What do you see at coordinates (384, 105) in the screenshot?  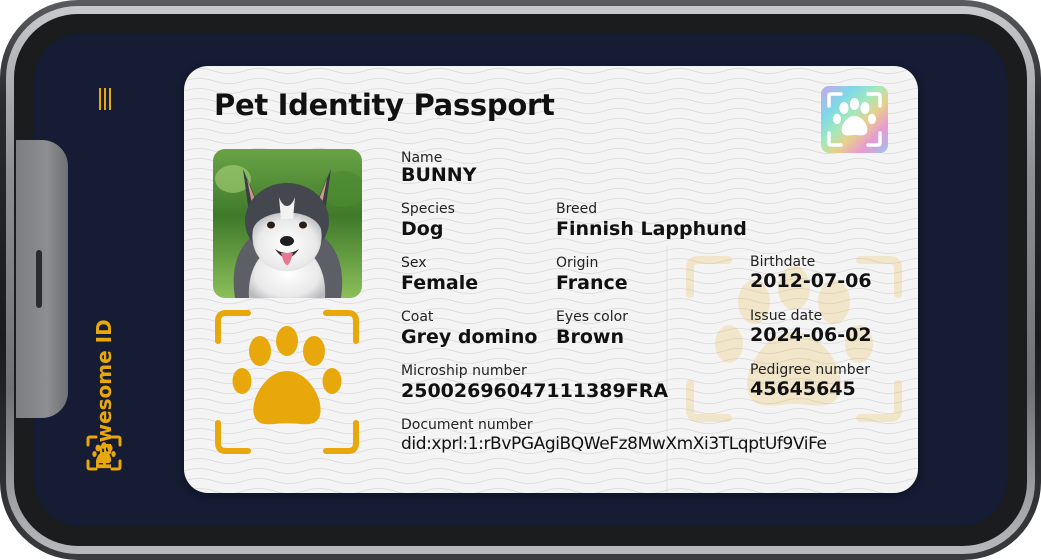 I see `card-title: Pet Identity Passport` at bounding box center [384, 105].